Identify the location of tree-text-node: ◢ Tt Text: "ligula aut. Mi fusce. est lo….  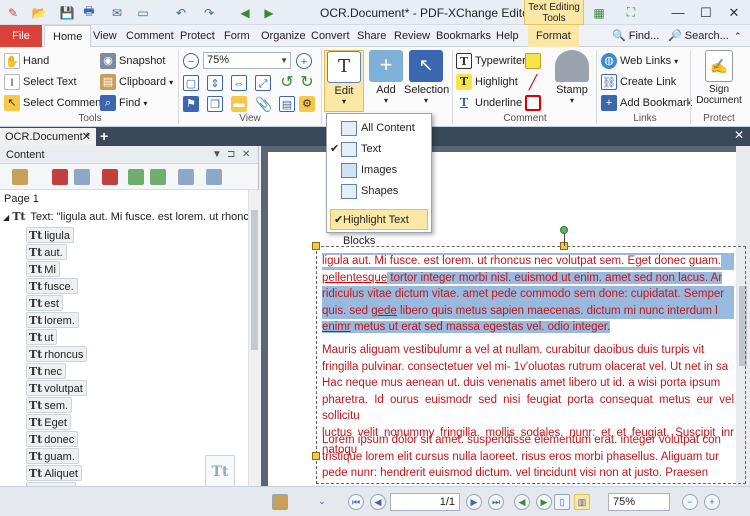
(125, 216).